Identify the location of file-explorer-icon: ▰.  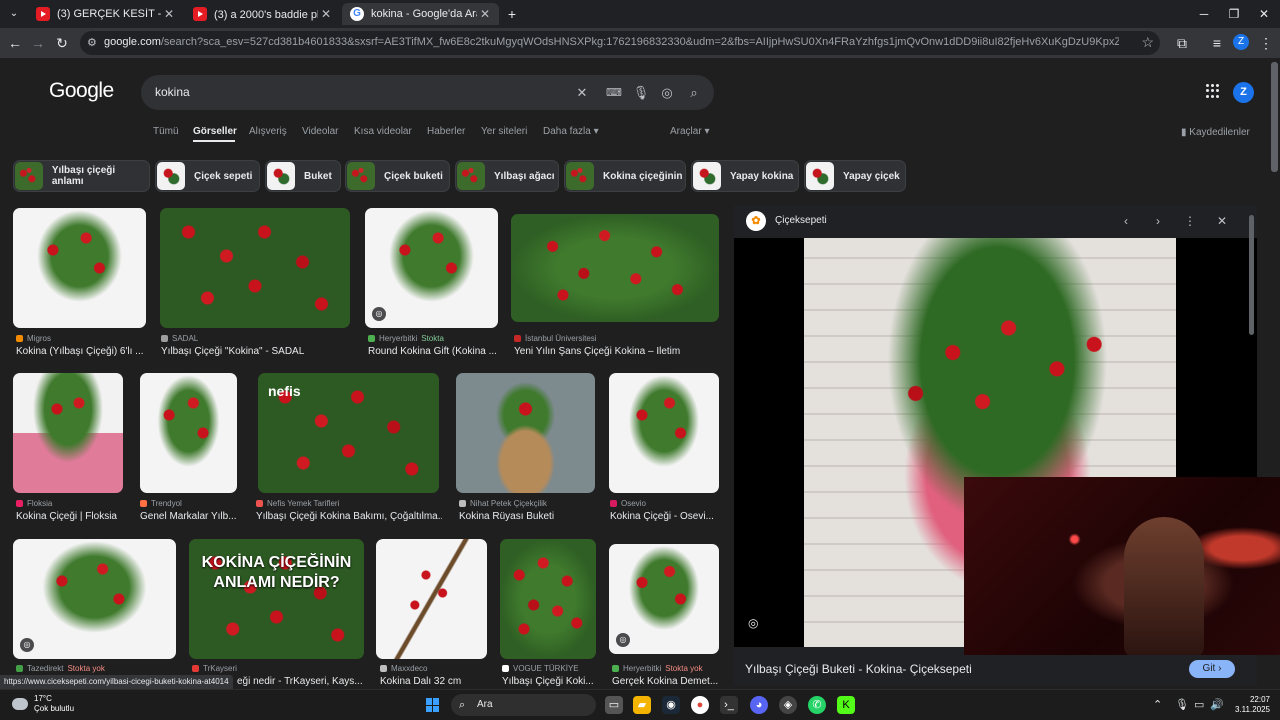
(642, 705).